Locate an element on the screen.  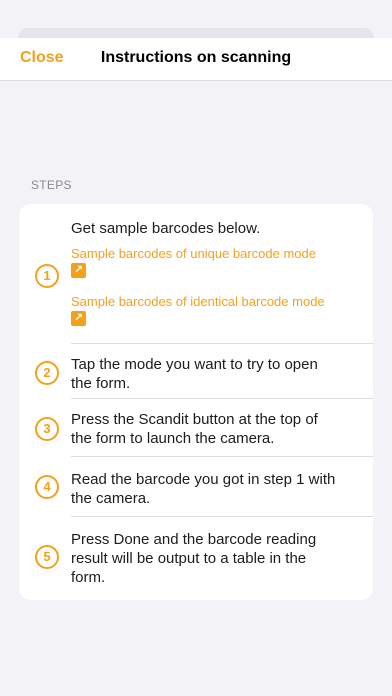
step-4-line: the camera. is located at coordinates (111, 498).